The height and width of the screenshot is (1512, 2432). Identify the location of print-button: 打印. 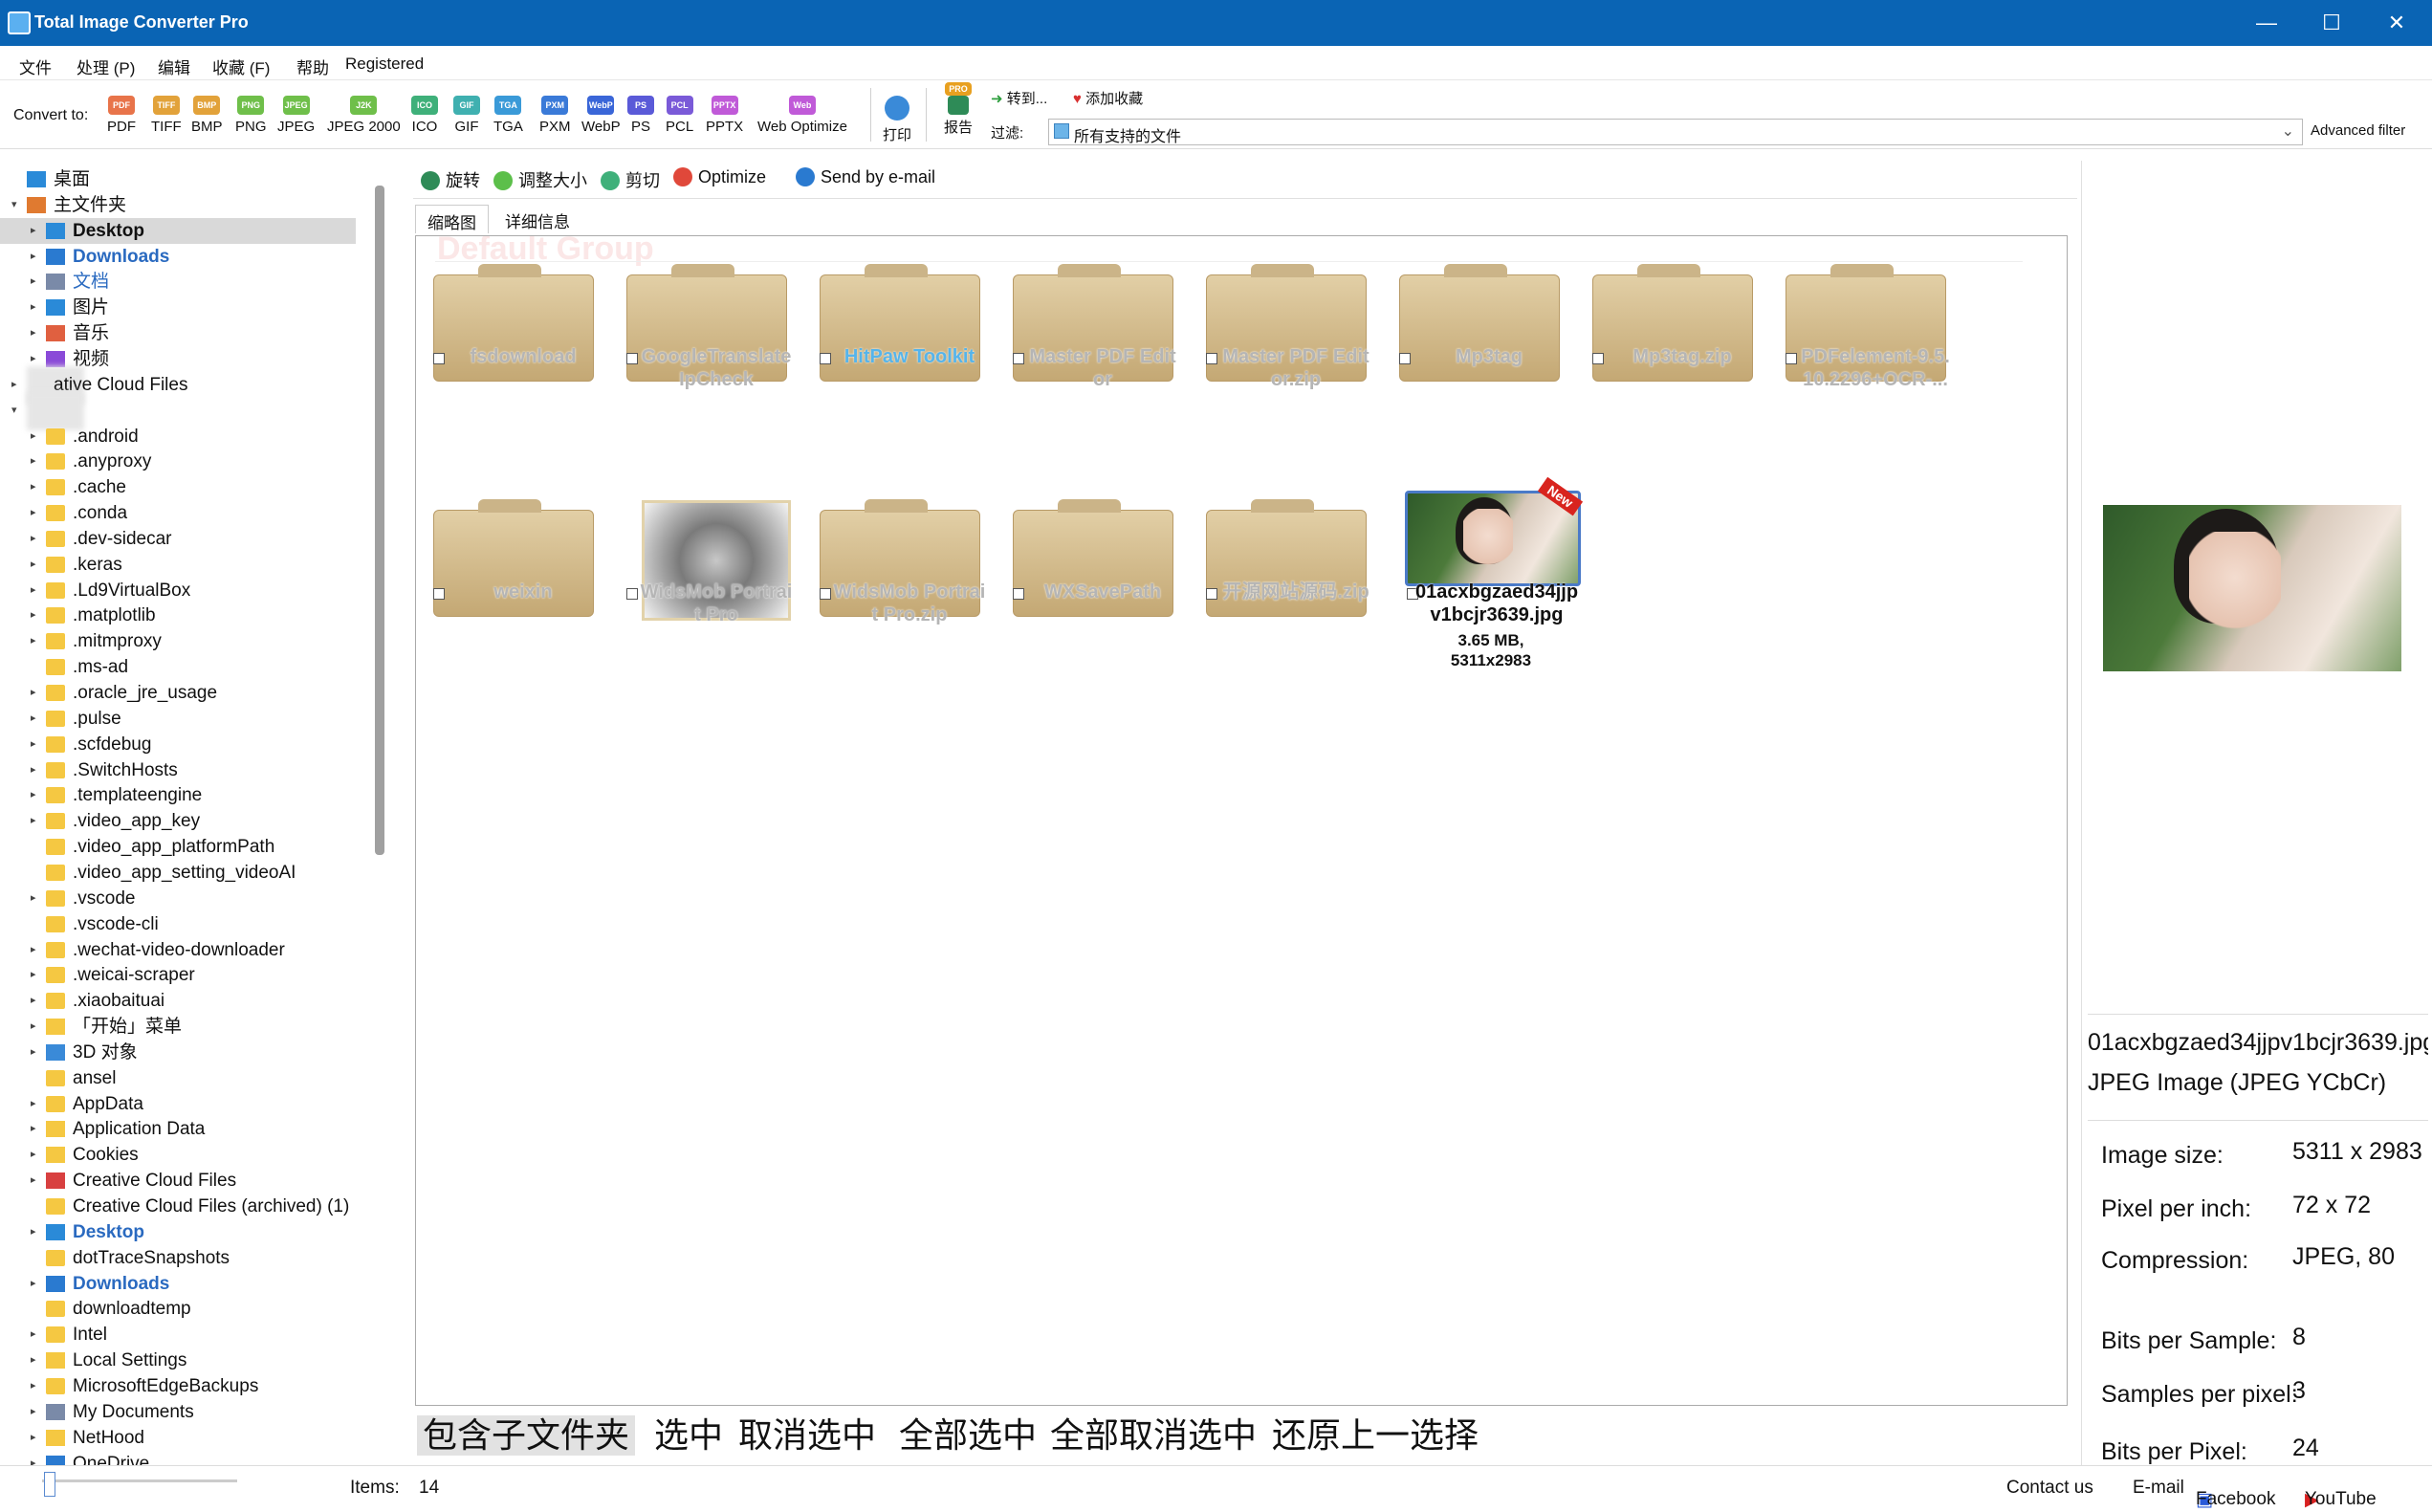
(897, 119).